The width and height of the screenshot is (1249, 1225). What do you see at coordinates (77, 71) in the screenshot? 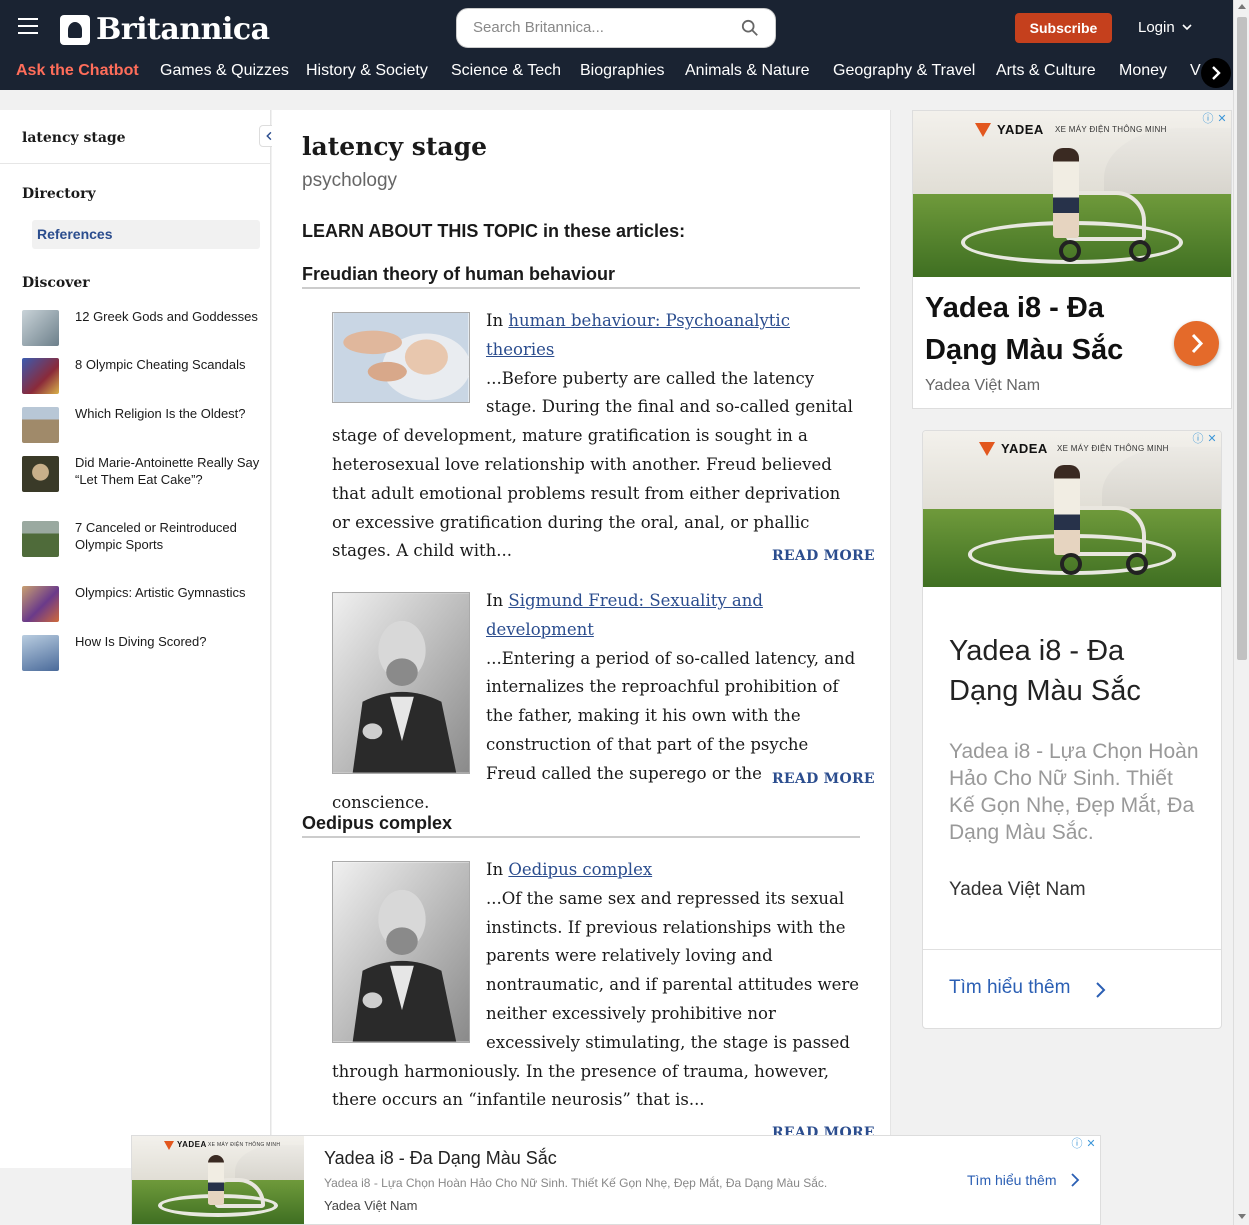
I see `nav-ask-chatbot: Ask the Chatbot` at bounding box center [77, 71].